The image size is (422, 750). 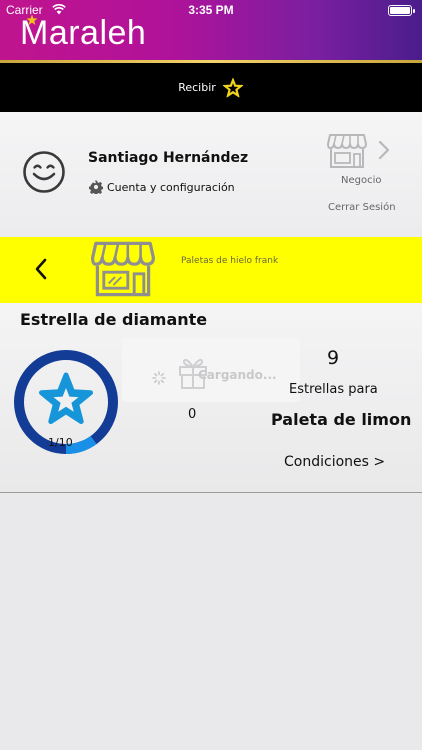 What do you see at coordinates (333, 358) in the screenshot?
I see `stars-needed: 9` at bounding box center [333, 358].